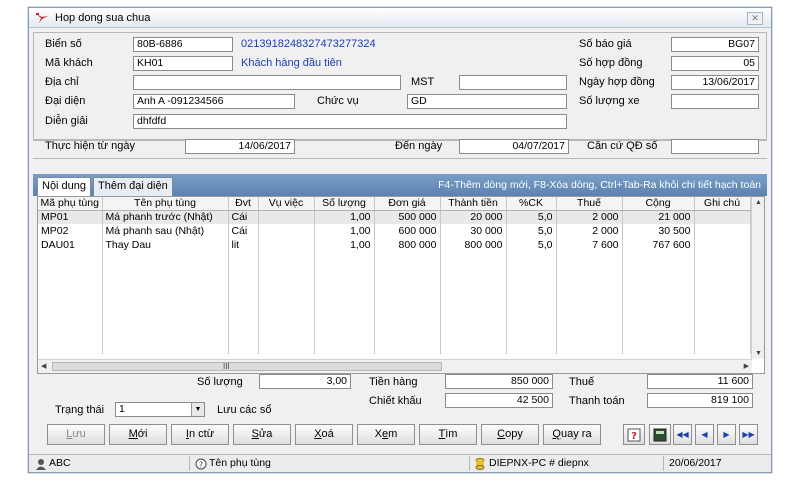  I want to click on horizontal-scrollbar: ◀ III ▶, so click(395, 366).